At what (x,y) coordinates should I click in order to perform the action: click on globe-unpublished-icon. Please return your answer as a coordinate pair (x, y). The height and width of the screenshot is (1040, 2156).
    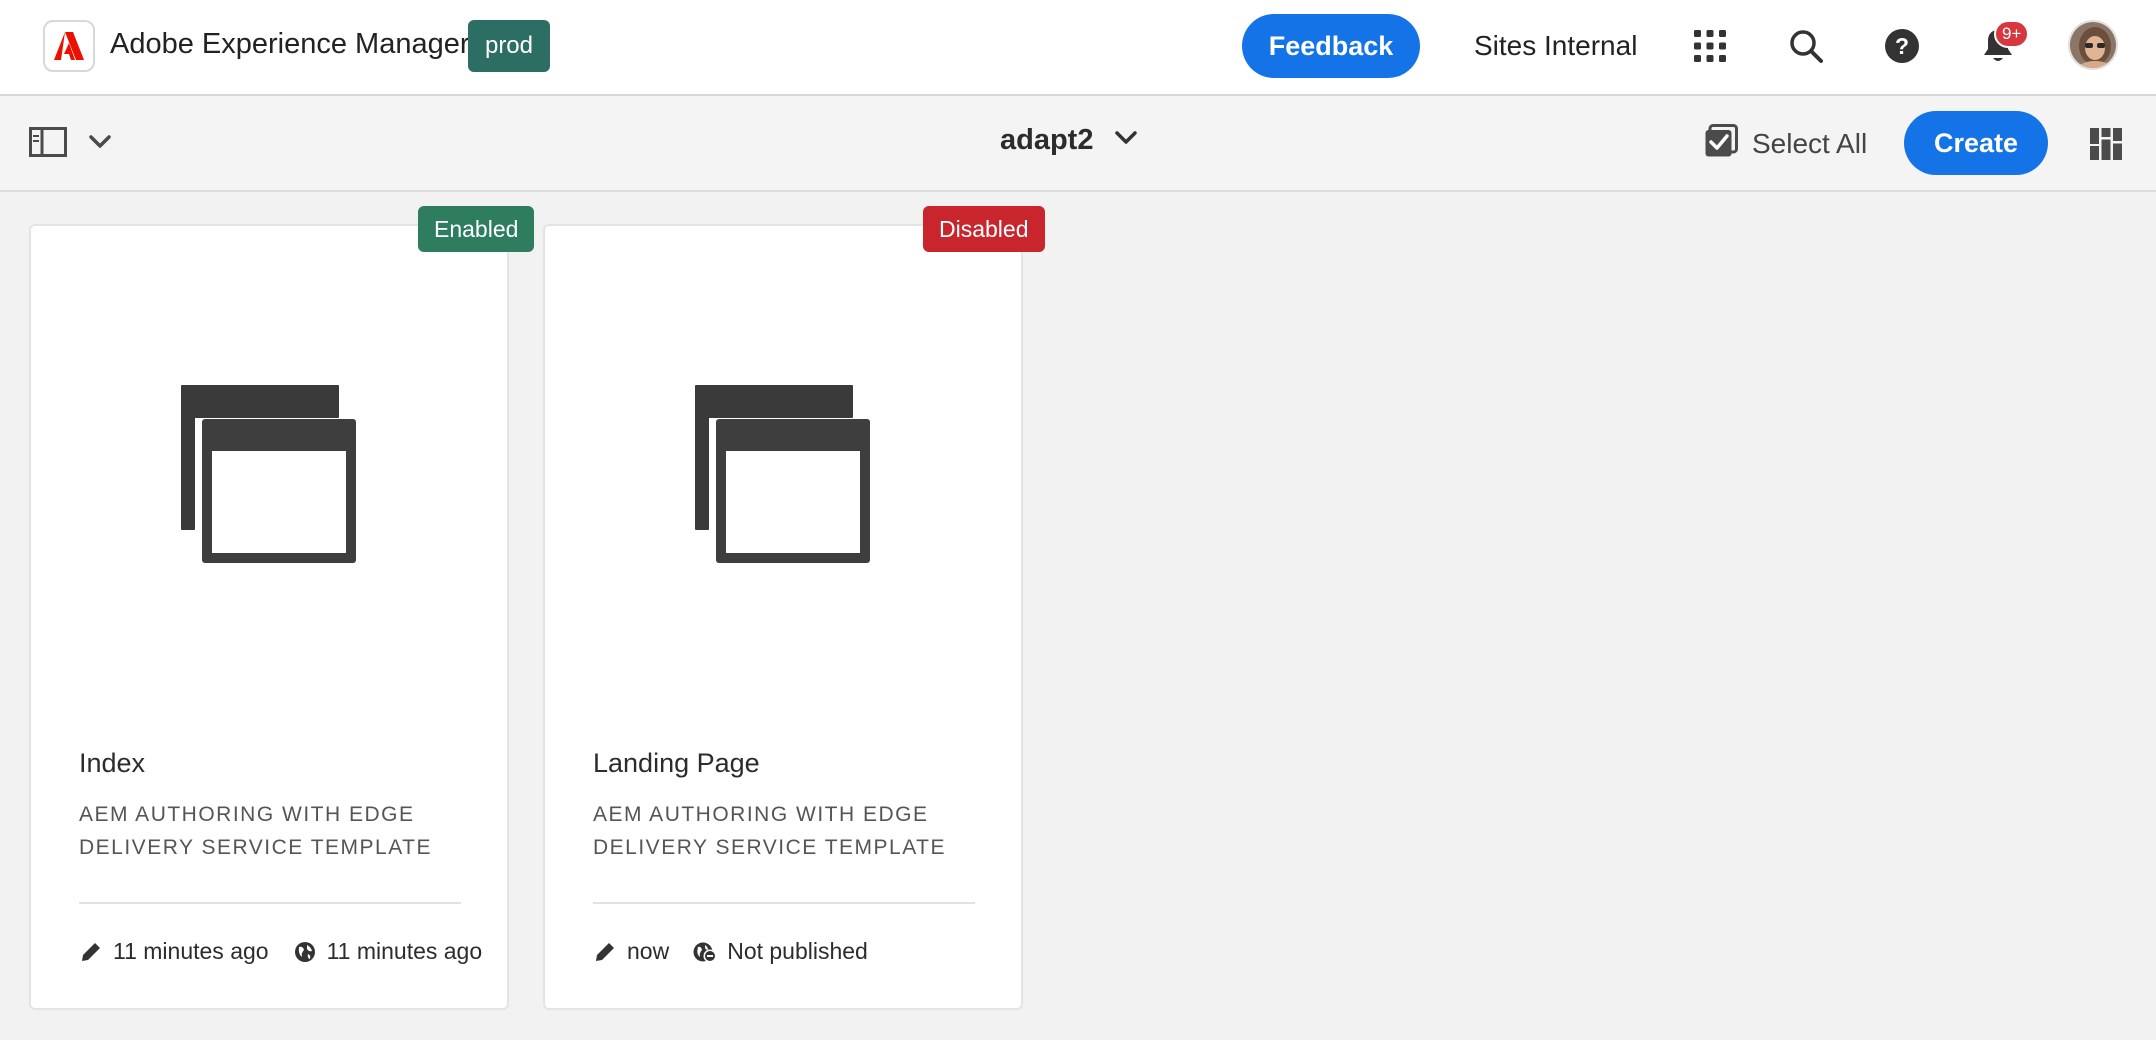
    Looking at the image, I should click on (705, 952).